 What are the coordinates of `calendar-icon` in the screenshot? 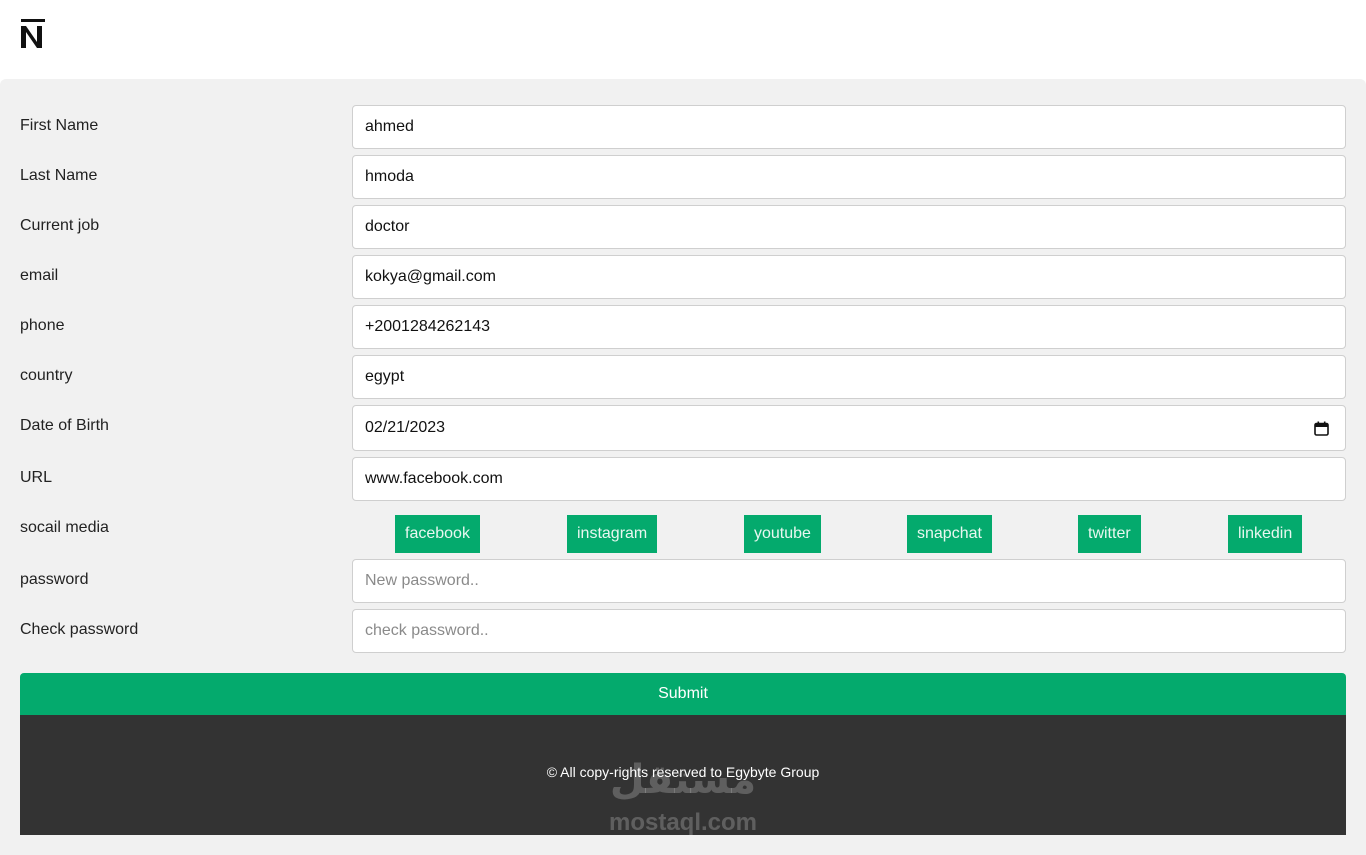 It's located at (1321, 428).